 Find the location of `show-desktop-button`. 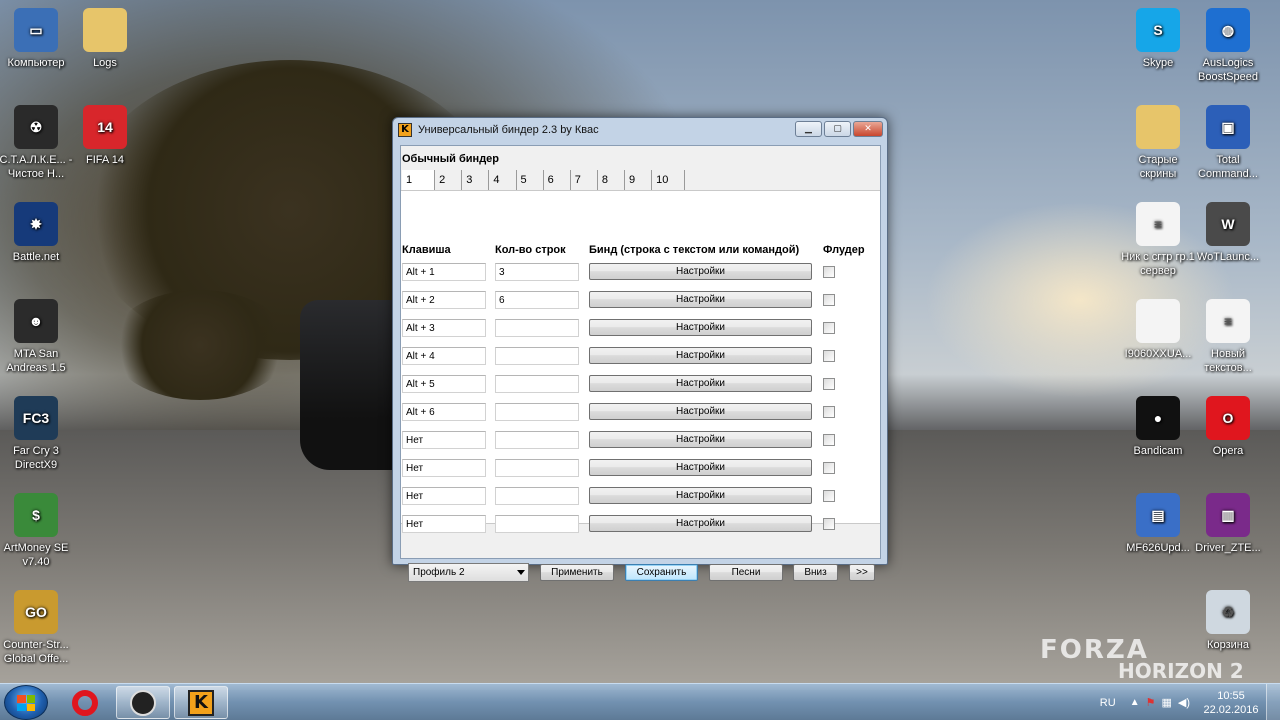

show-desktop-button is located at coordinates (1273, 702).